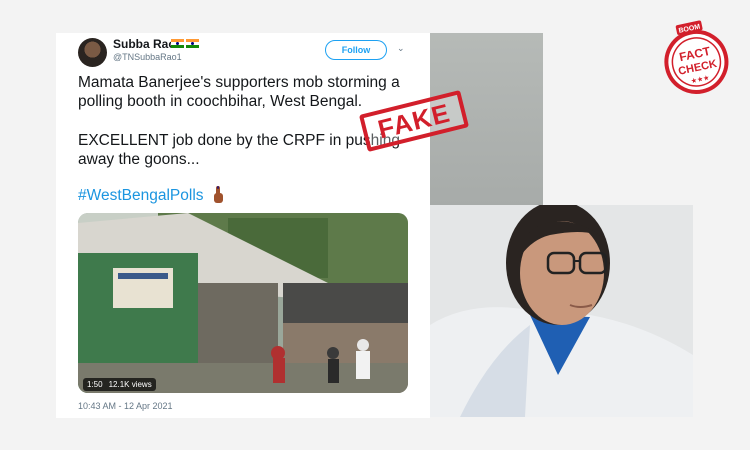 The height and width of the screenshot is (450, 750). I want to click on fact-check-logo: BOOM FACT CHECK ★★★, so click(696, 57).